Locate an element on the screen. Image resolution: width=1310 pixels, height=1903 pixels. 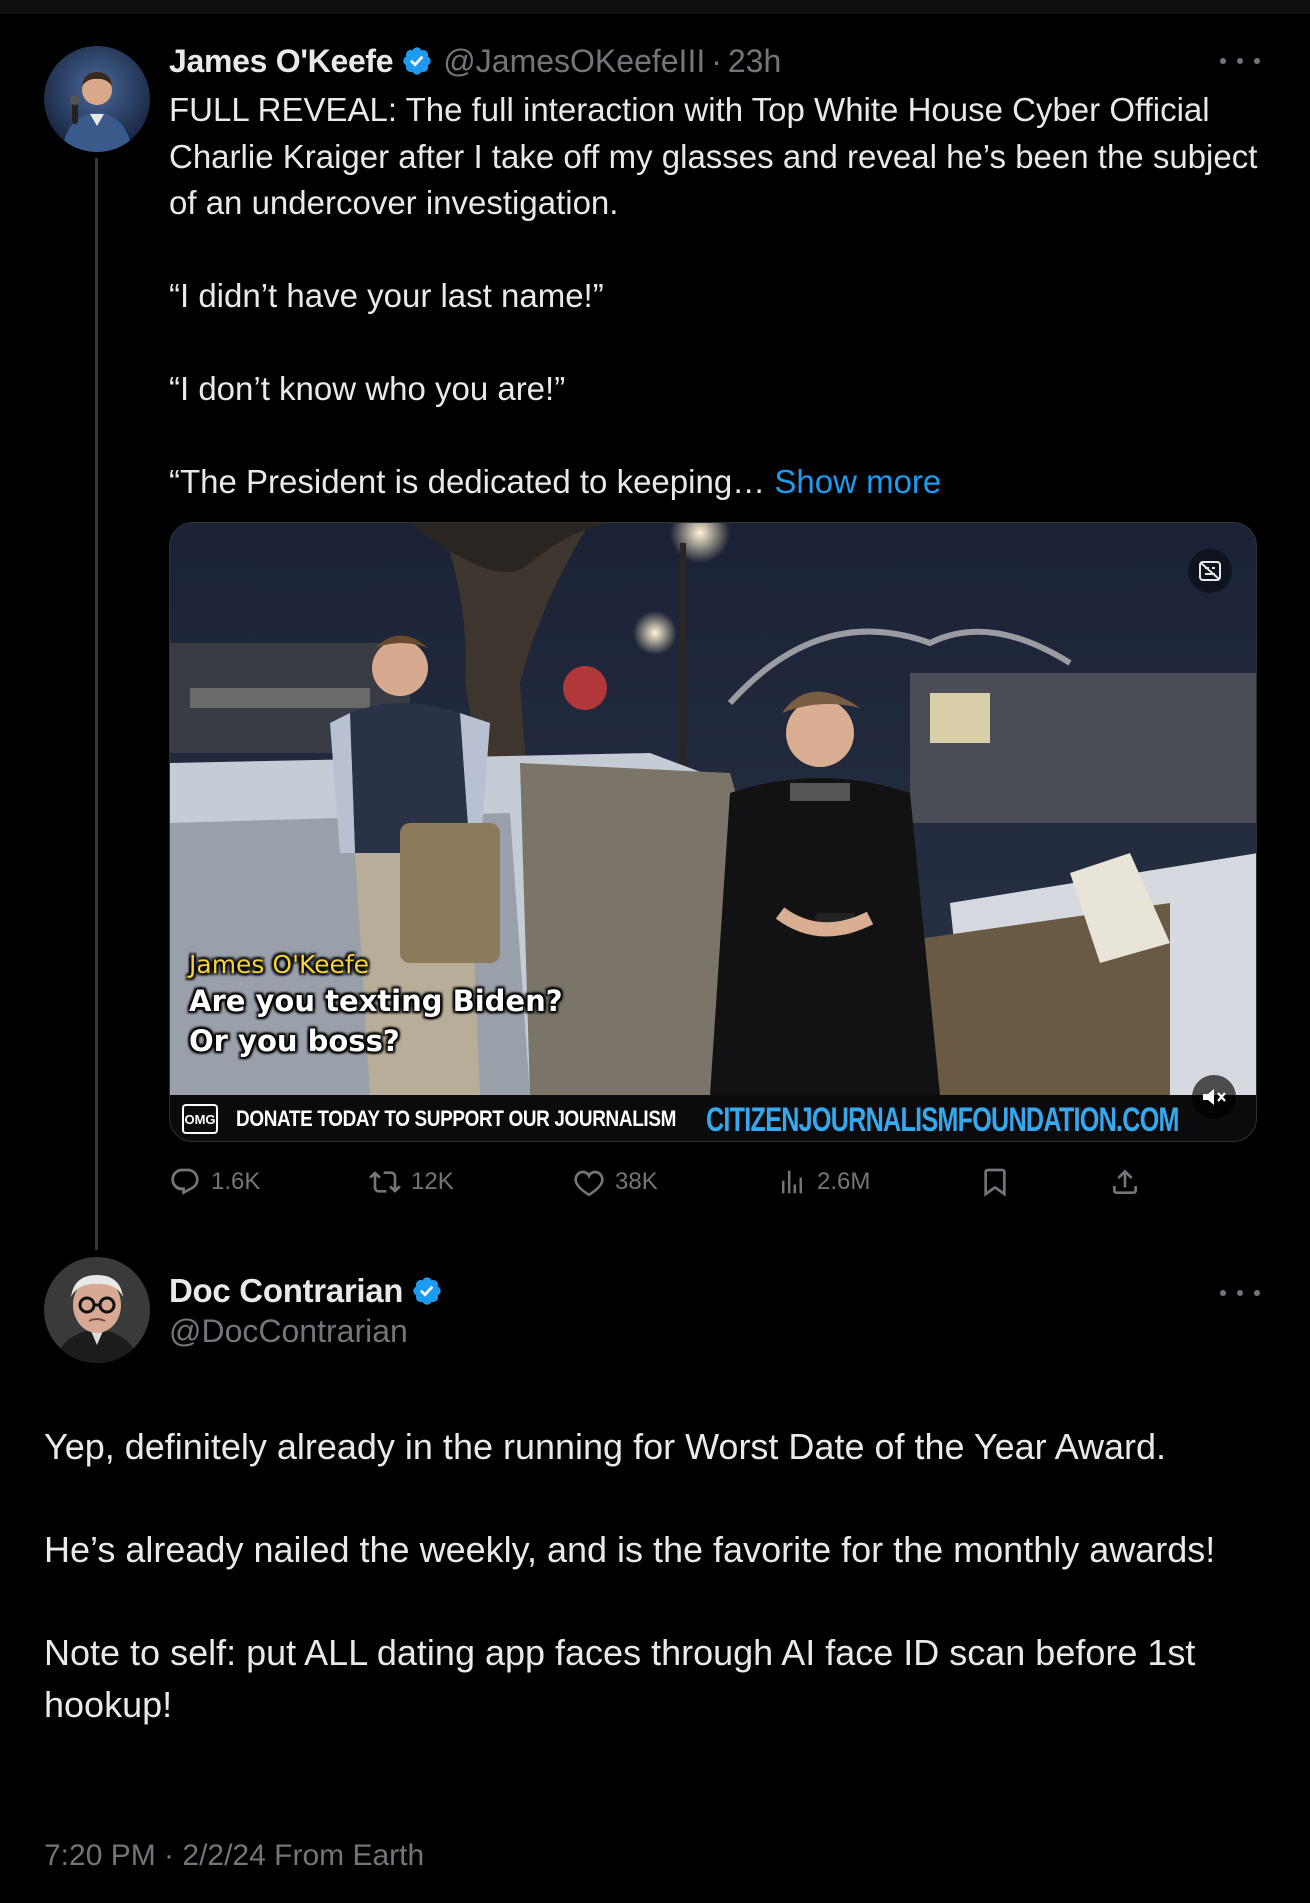
banner-donate-text: DONATE TODAY TO SUPPORT OUR JOURNALISM is located at coordinates (456, 1118).